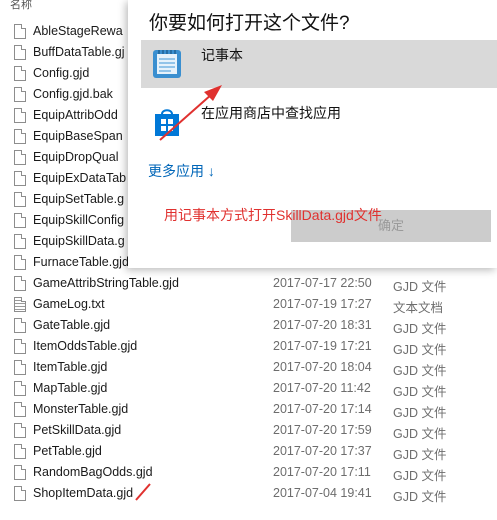 Image resolution: width=497 pixels, height=520 pixels. What do you see at coordinates (143, 492) in the screenshot?
I see `annotation-arrow-bottom` at bounding box center [143, 492].